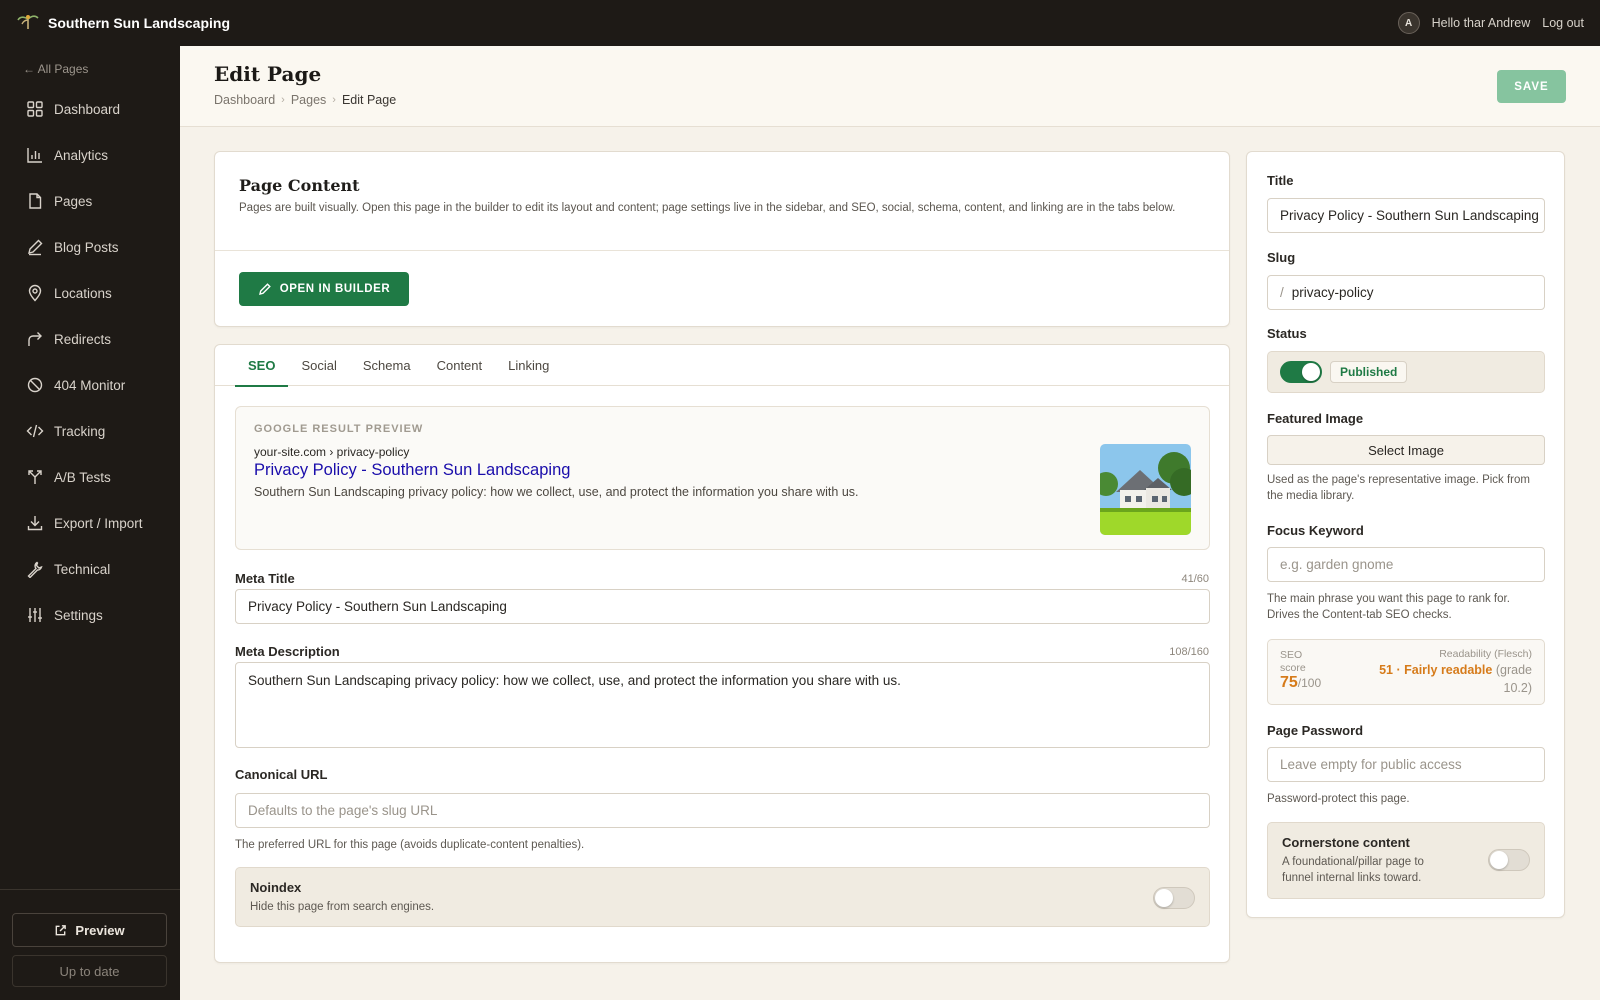 This screenshot has height=1000, width=1600. What do you see at coordinates (1332, 292) in the screenshot?
I see `slug-value: privacy-policy` at bounding box center [1332, 292].